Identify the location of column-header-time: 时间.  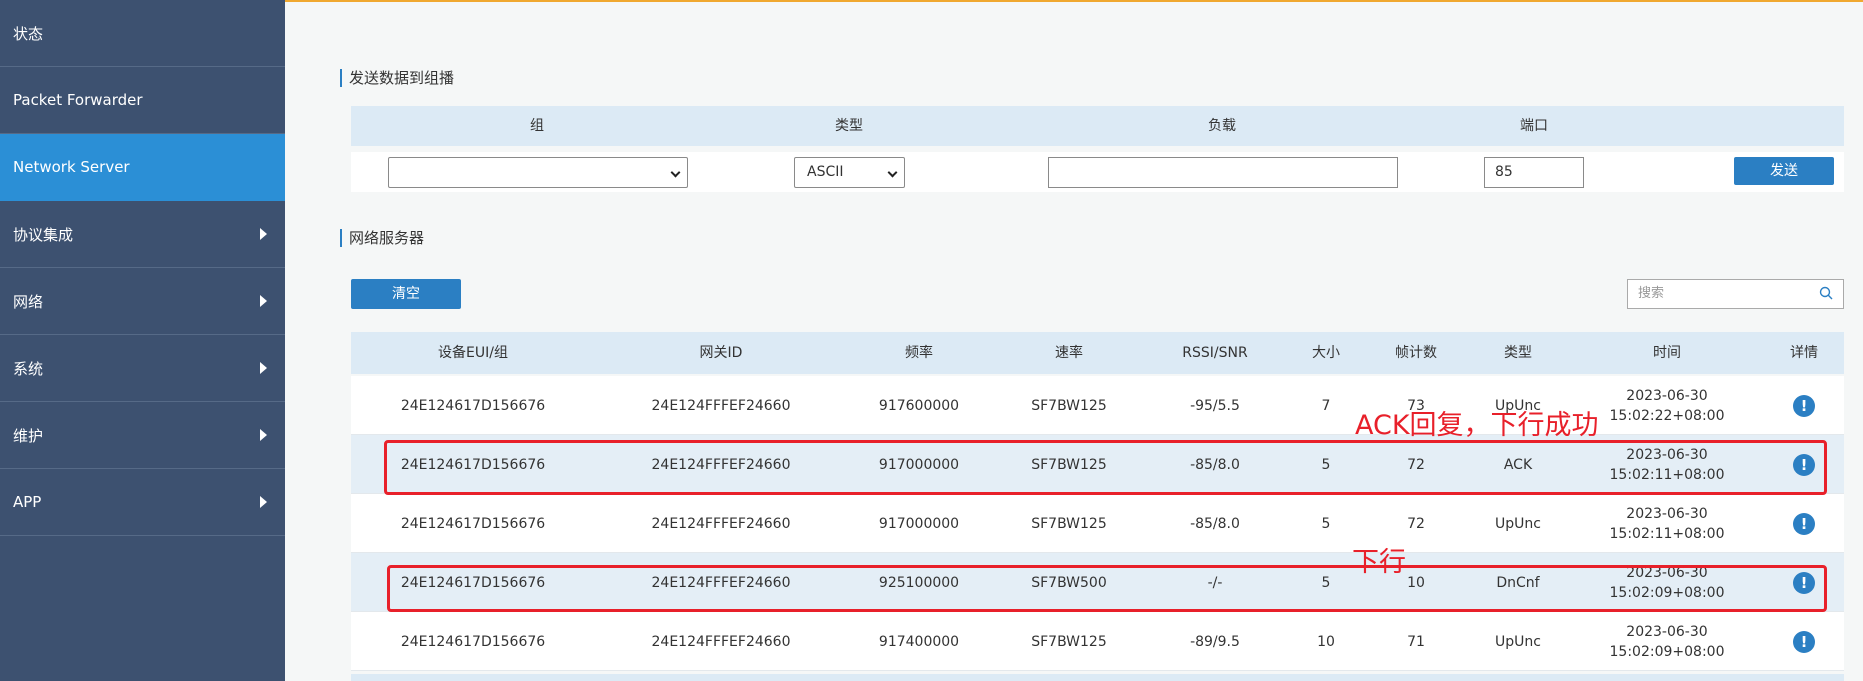
(1667, 353).